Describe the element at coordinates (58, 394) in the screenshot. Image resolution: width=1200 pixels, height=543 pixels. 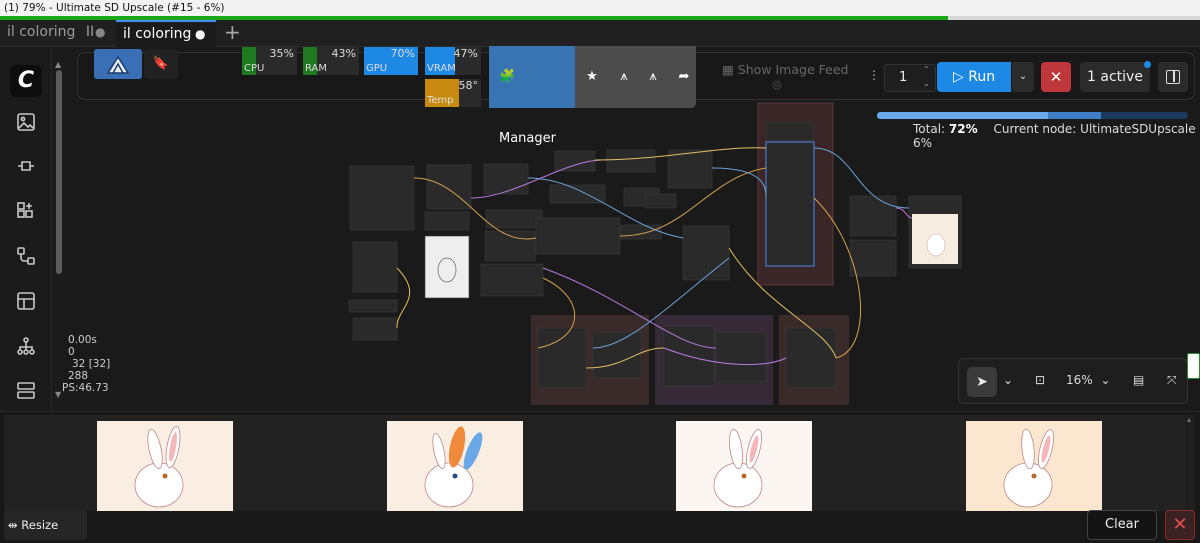
I see `scroll-down-icon: ▼` at that location.